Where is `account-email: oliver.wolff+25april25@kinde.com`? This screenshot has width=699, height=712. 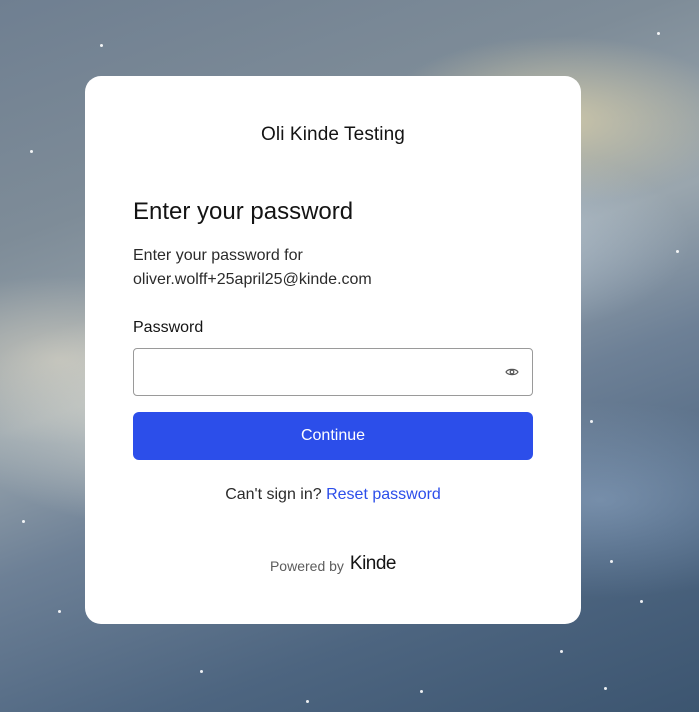 account-email: oliver.wolff+25april25@kinde.com is located at coordinates (252, 279).